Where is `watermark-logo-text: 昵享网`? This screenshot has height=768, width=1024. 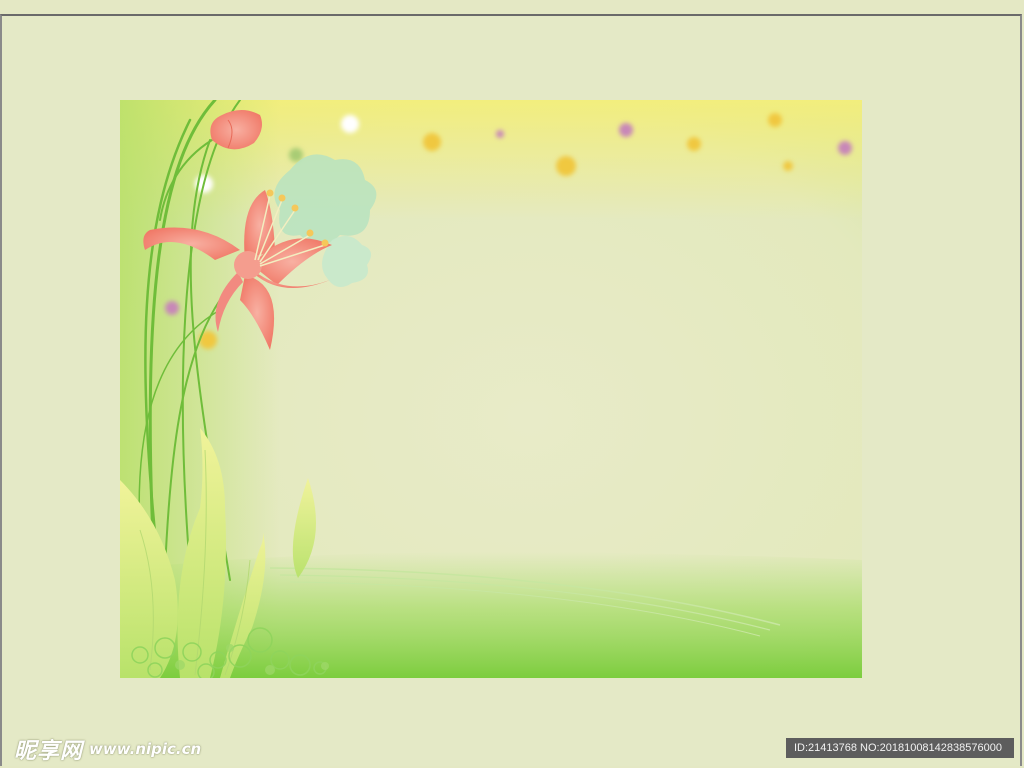
watermark-logo-text: 昵享网 is located at coordinates (49, 751).